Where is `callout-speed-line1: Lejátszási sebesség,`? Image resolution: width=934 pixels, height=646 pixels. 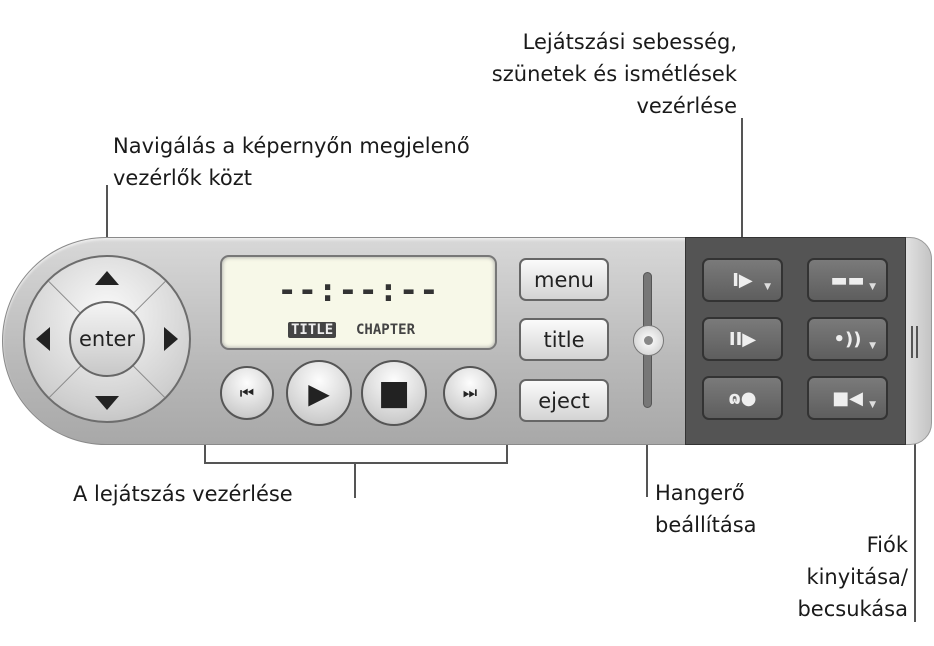 callout-speed-line1: Lejátszási sebesség, is located at coordinates (629, 42).